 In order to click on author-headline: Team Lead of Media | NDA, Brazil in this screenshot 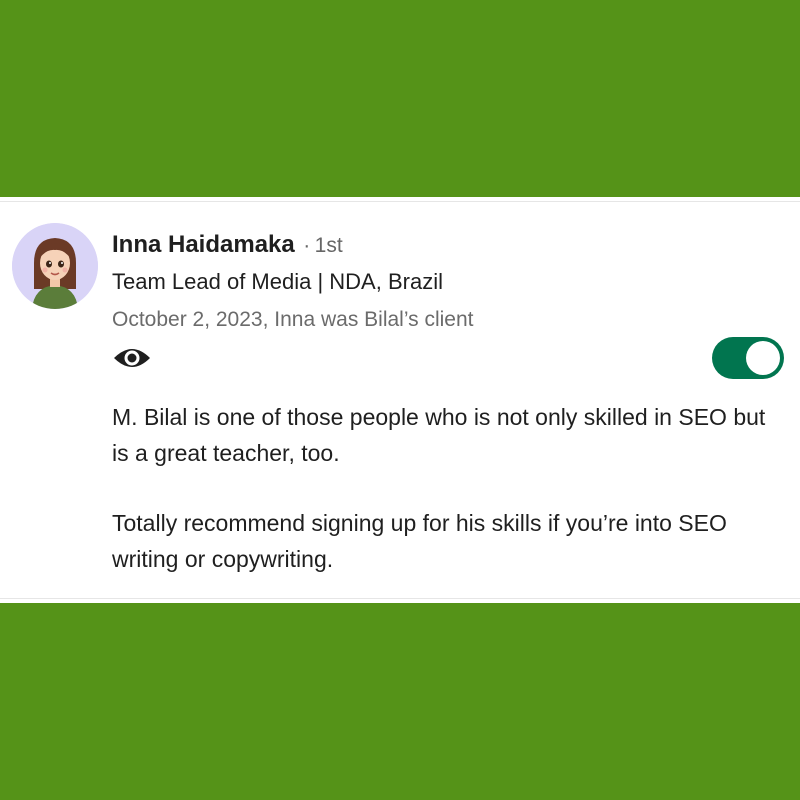, I will do `click(277, 281)`.